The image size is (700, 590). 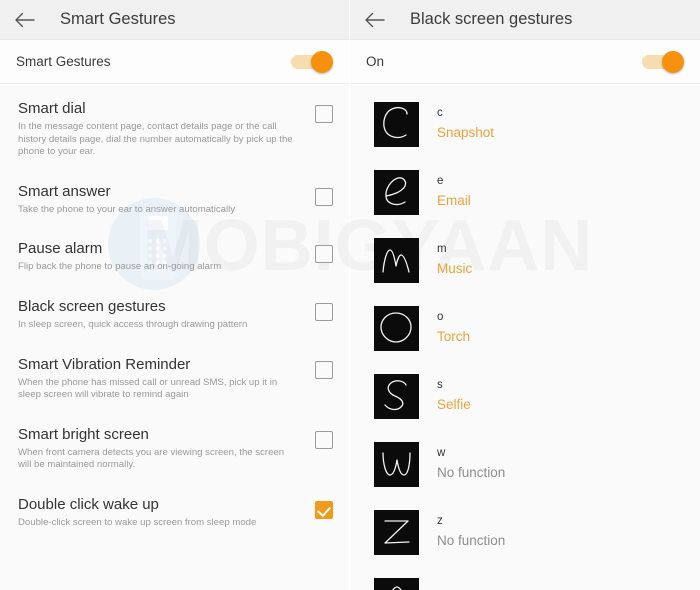 I want to click on toggle-label: On, so click(x=375, y=61).